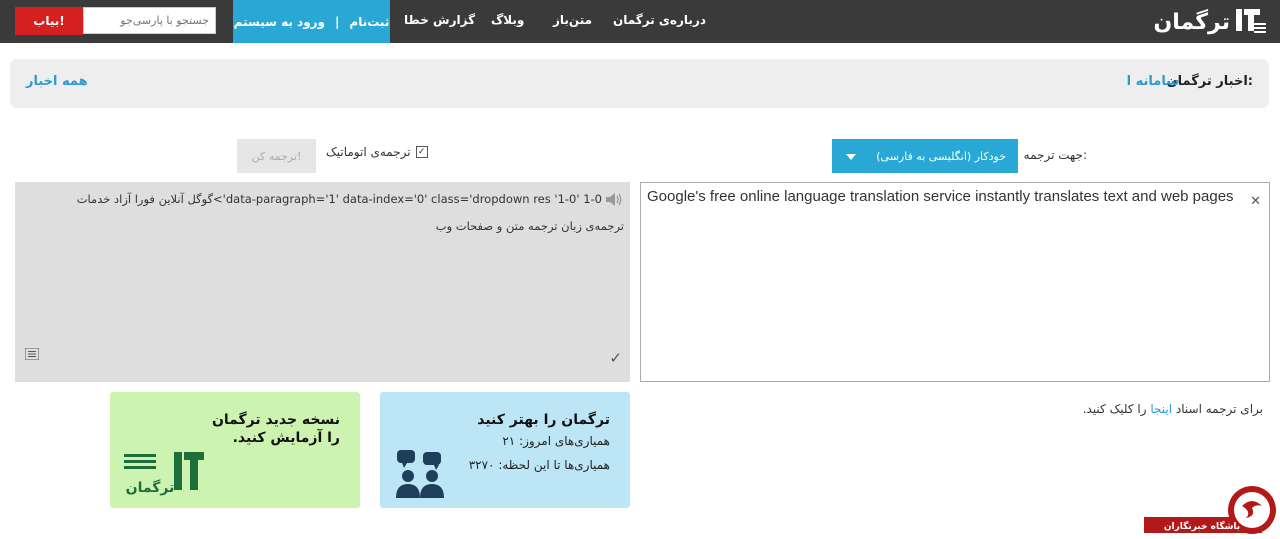  Describe the element at coordinates (659, 21) in the screenshot. I see `nav-about: درباره‌ی ترگمان` at that location.